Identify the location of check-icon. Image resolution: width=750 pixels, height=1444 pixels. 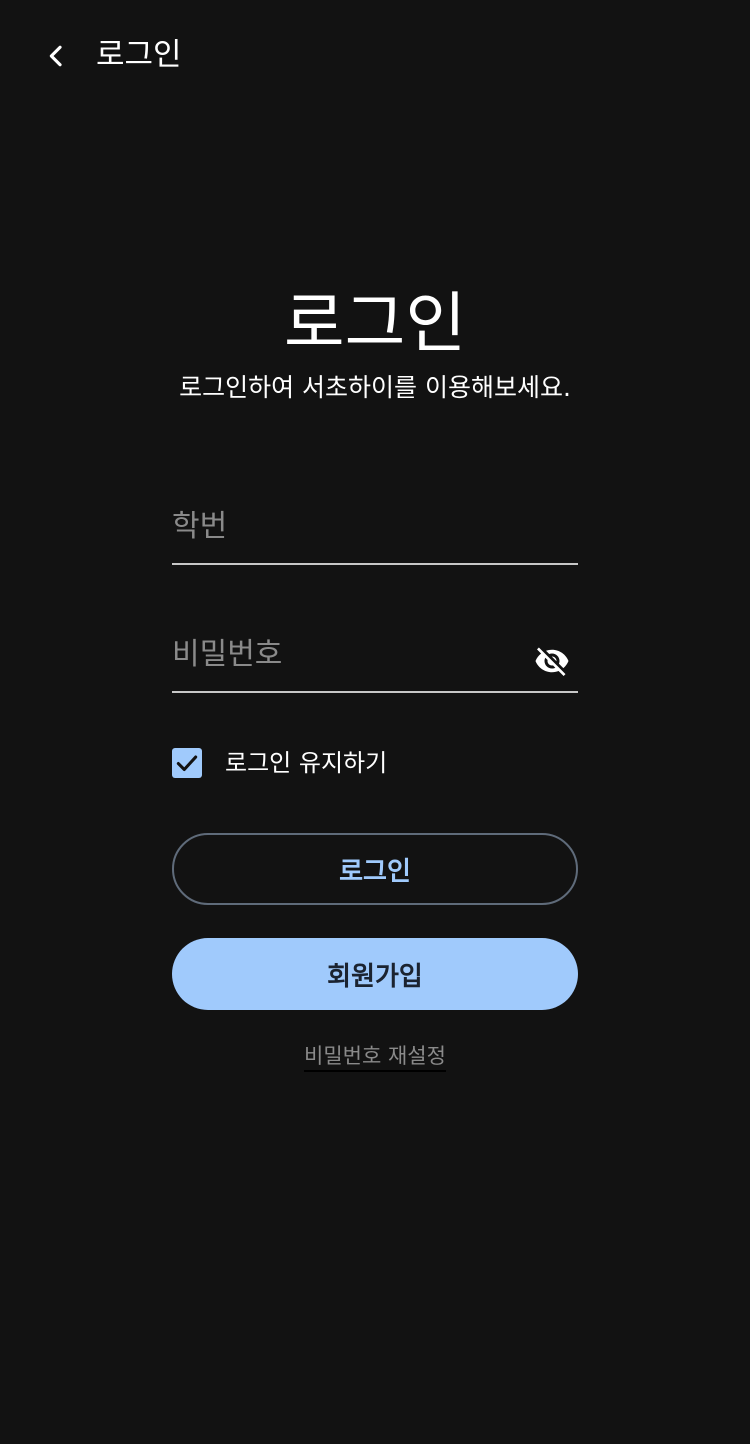
(187, 763).